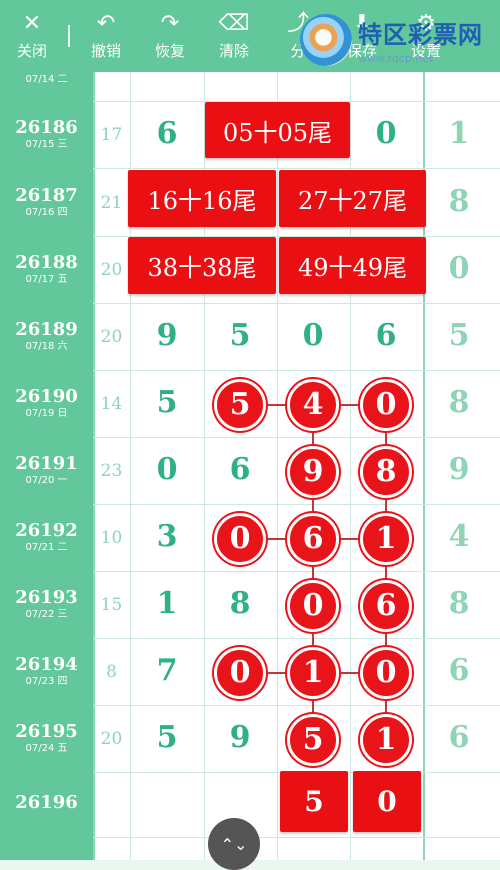 This screenshot has height=870, width=500. Describe the element at coordinates (46, 396) in the screenshot. I see `issue-number: 26190` at that location.